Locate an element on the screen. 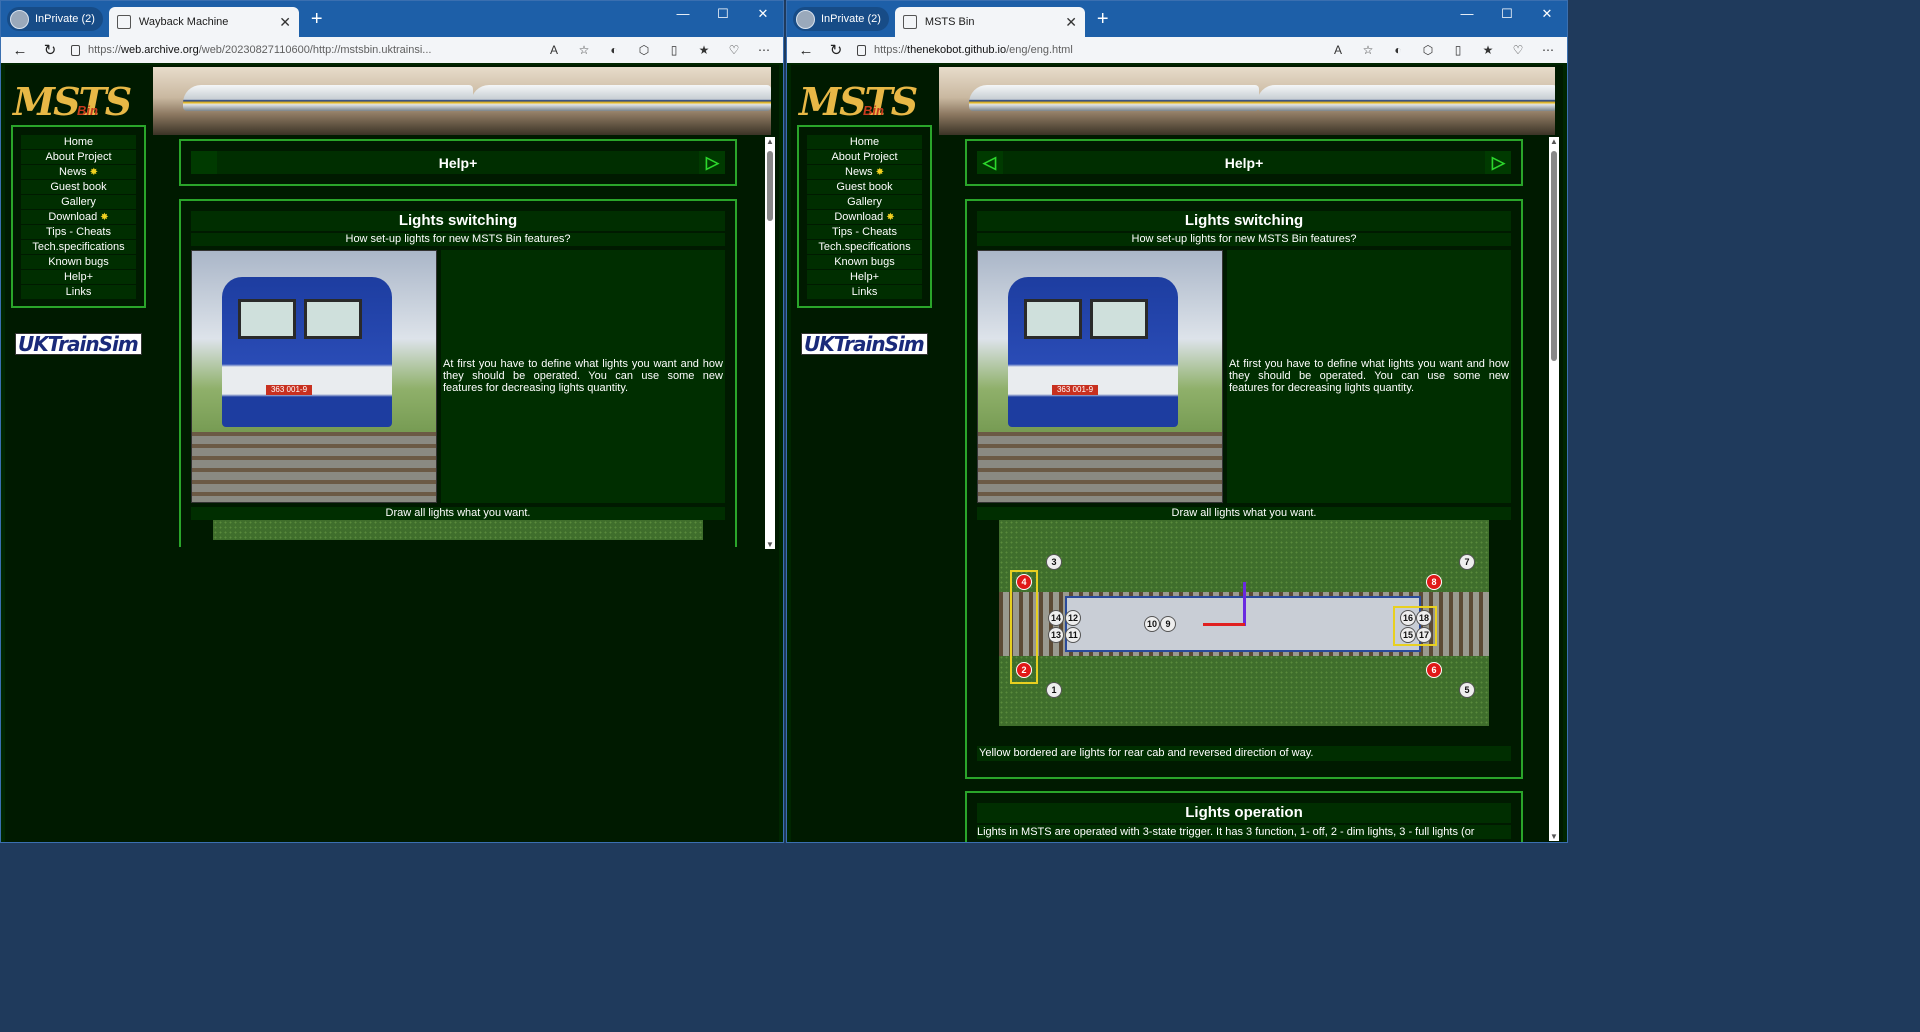 The image size is (1920, 1032). prev-arrow-icon: ◁ is located at coordinates (989, 163).